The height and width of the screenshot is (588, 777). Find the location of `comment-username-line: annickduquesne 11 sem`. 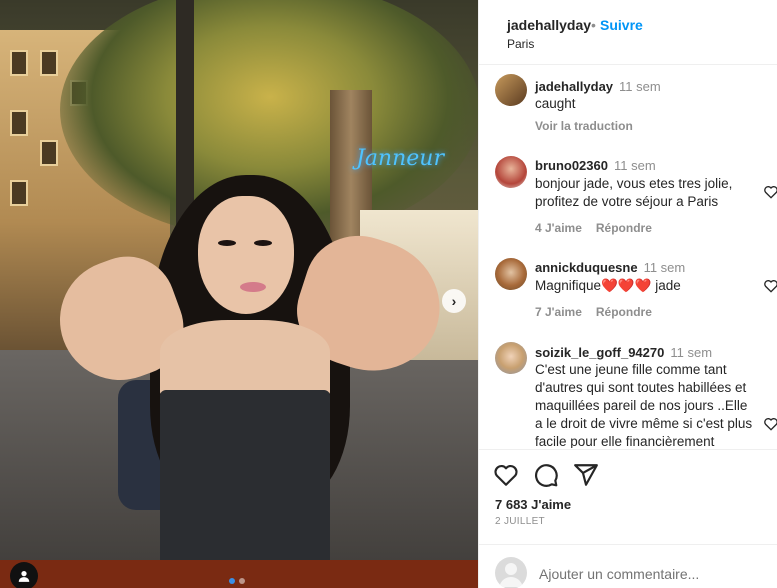

comment-username-line: annickduquesne 11 sem is located at coordinates (610, 267).